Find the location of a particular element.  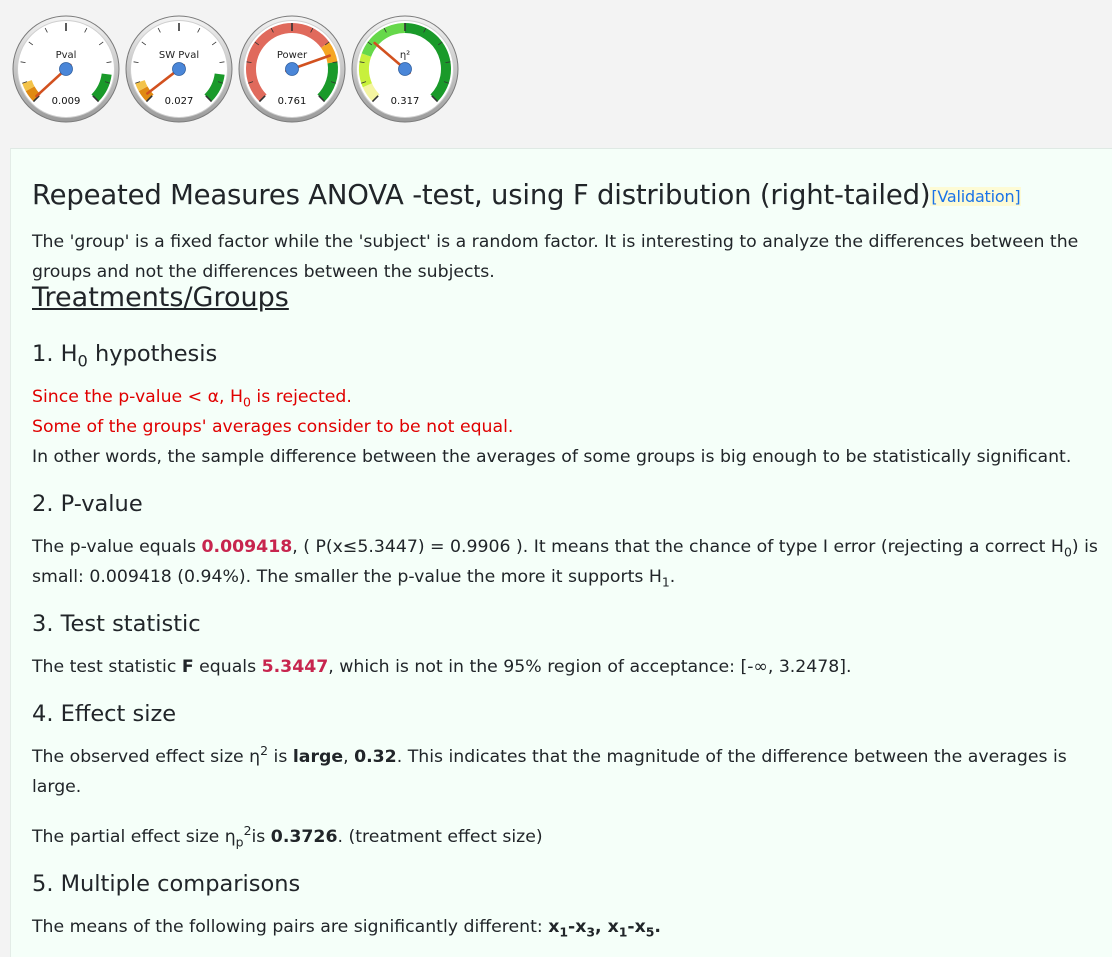

gauge-label: Power is located at coordinates (292, 55).